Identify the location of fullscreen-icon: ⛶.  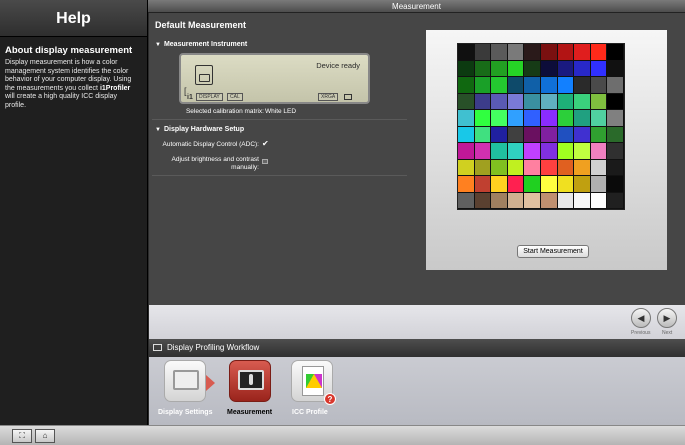
(22, 435).